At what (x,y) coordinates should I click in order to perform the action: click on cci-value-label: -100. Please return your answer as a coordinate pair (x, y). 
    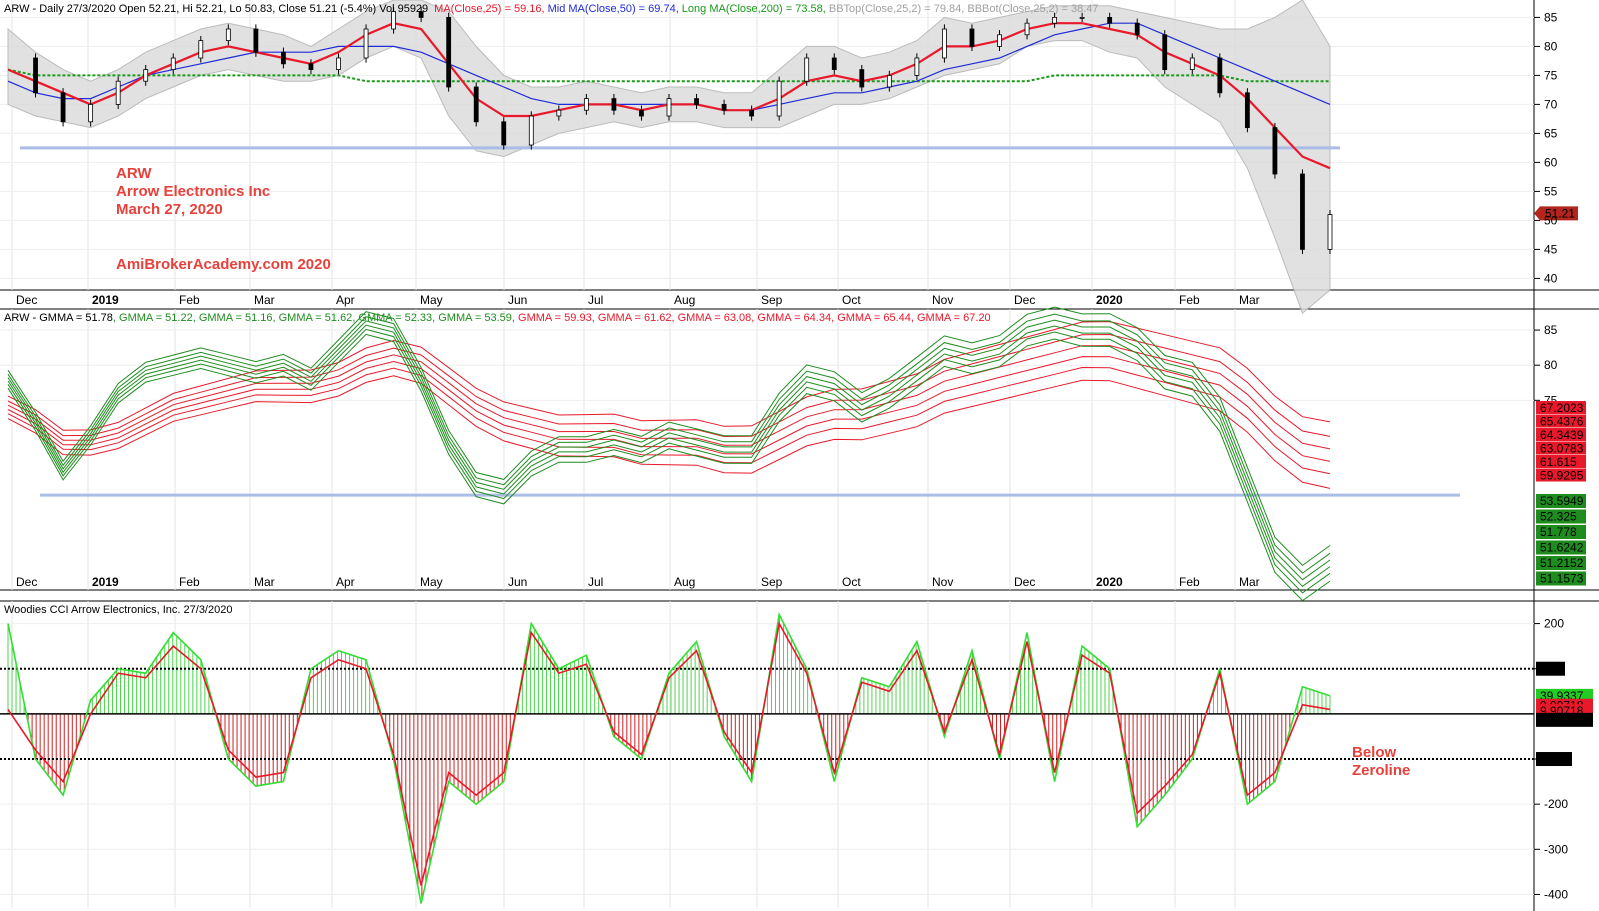
    Looking at the image, I should click on (1552, 759).